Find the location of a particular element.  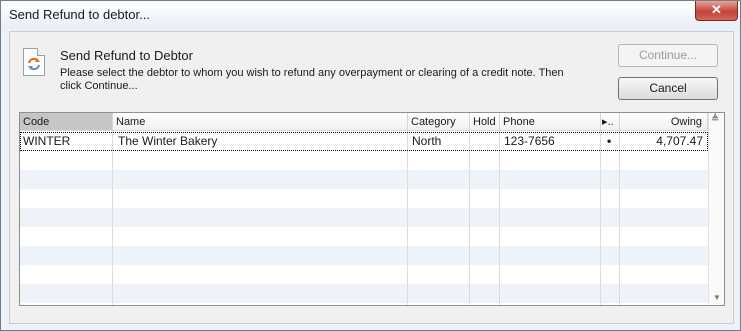

cell-code: WINTER is located at coordinates (47, 141).